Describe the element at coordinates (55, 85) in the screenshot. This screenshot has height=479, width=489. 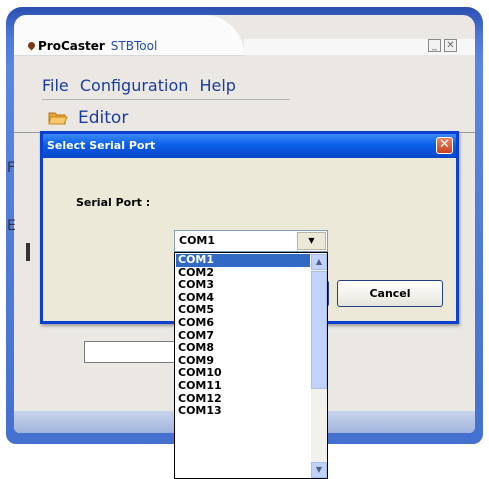
I see `menu-file: File` at that location.